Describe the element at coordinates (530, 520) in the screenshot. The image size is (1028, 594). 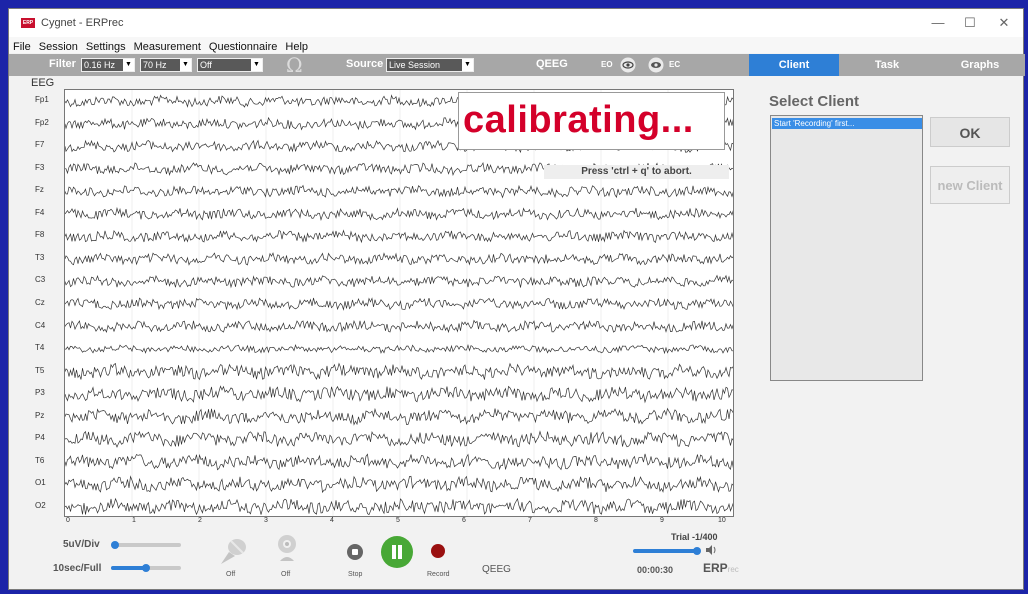
I see `x-tick-label: 7` at that location.